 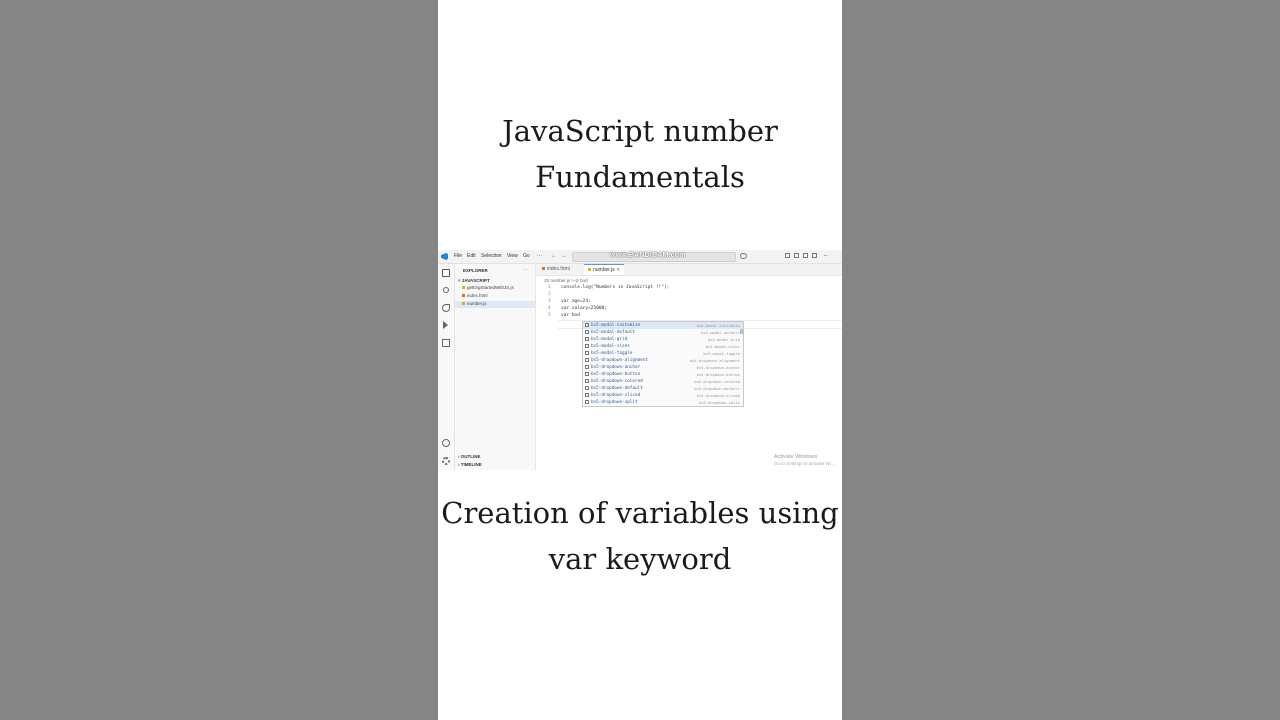 What do you see at coordinates (617, 388) in the screenshot?
I see `suggestion-name: bs5-dropdown-default` at bounding box center [617, 388].